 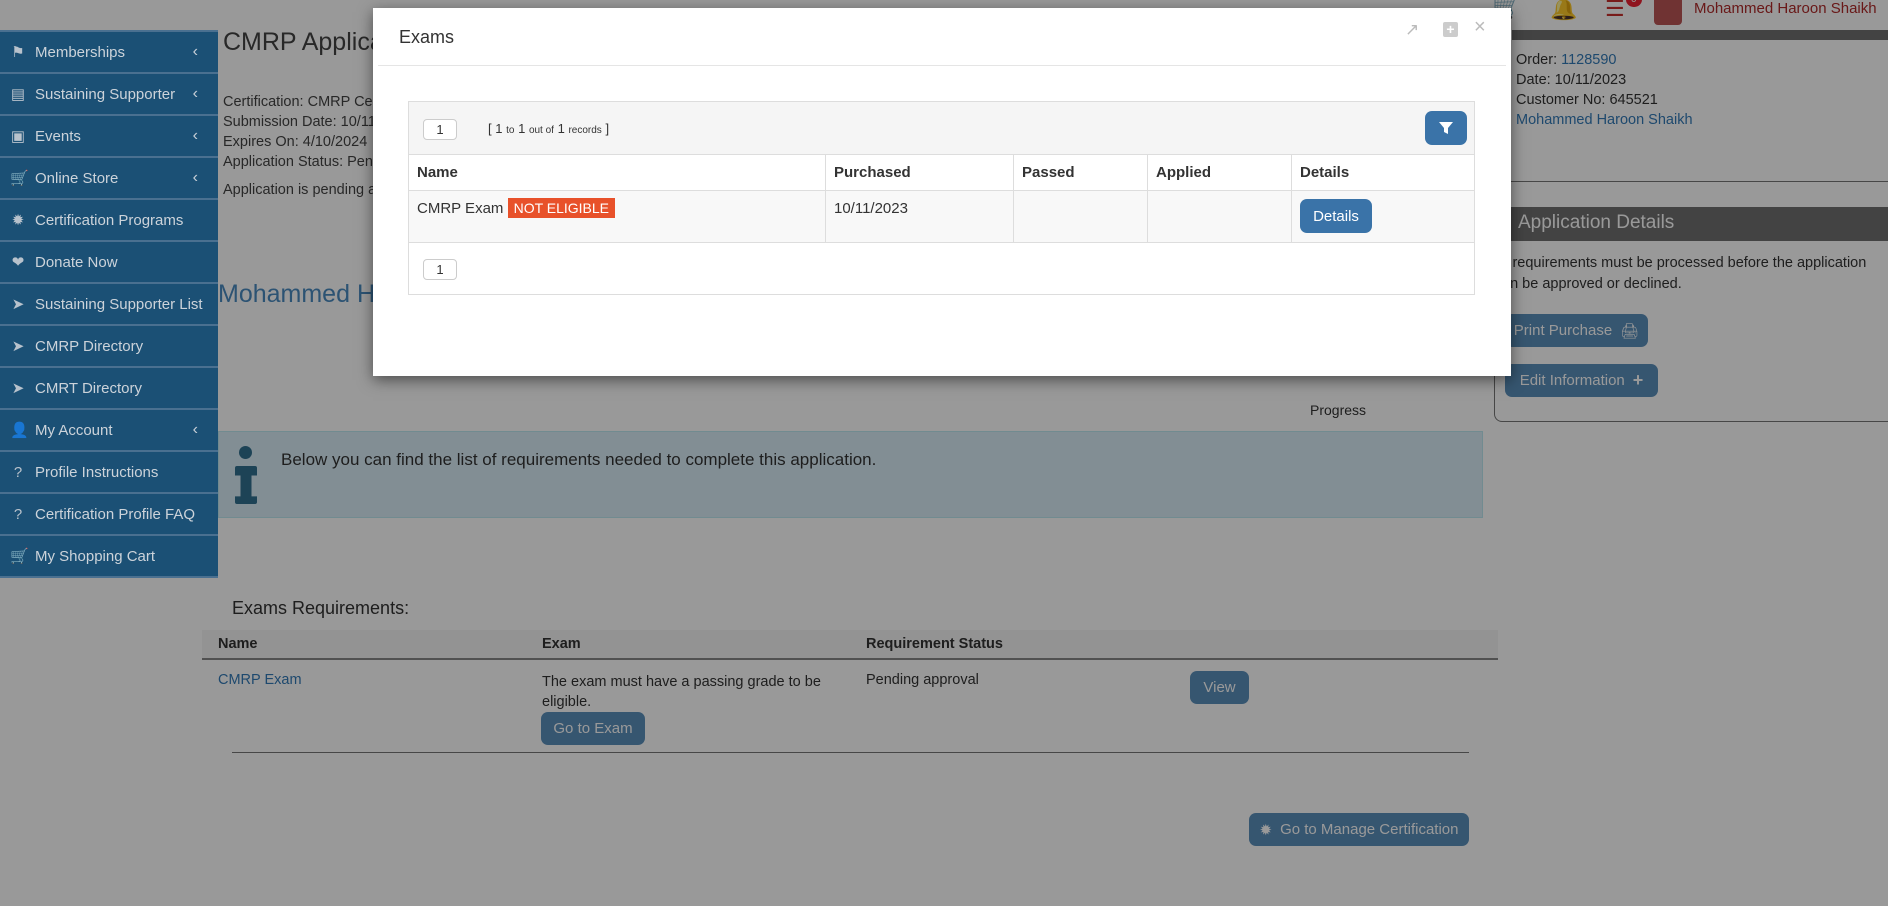 I want to click on sidebar-item-label: My Account, so click(x=74, y=430).